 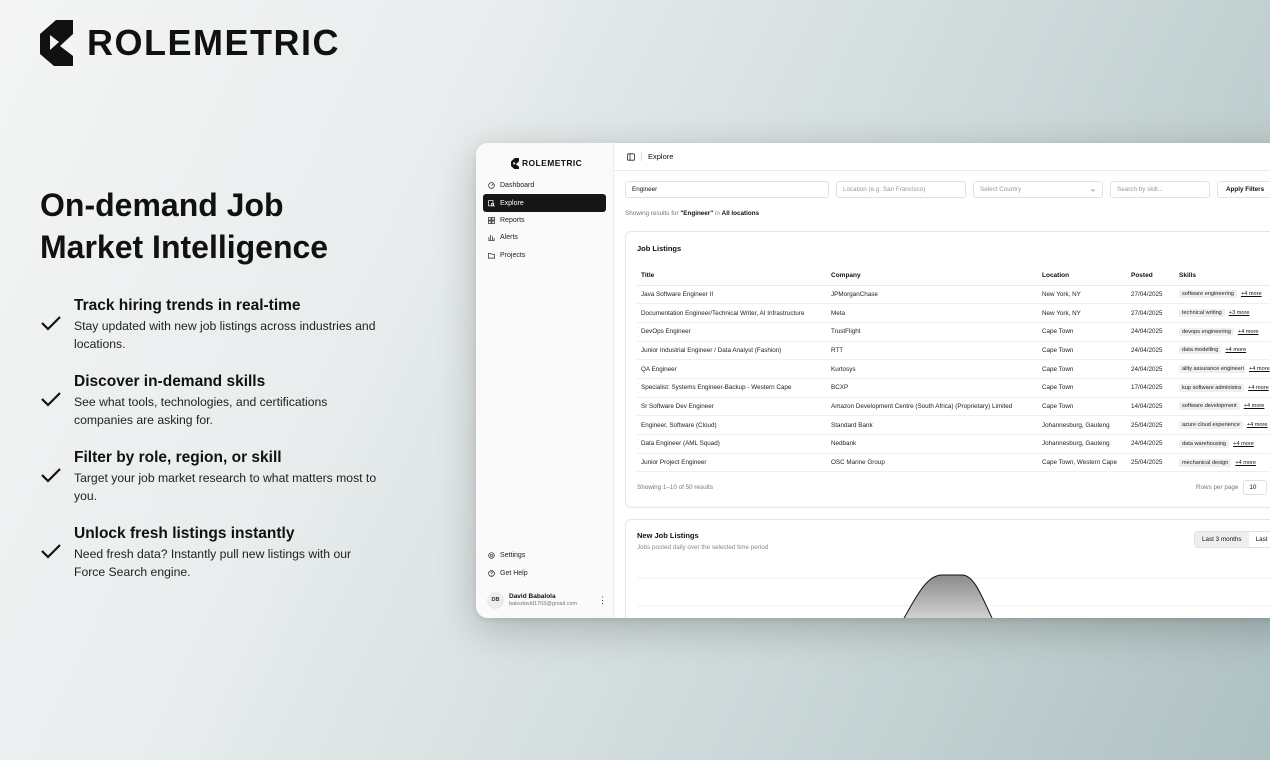 What do you see at coordinates (1259, 539) in the screenshot?
I see `range-option: Last` at bounding box center [1259, 539].